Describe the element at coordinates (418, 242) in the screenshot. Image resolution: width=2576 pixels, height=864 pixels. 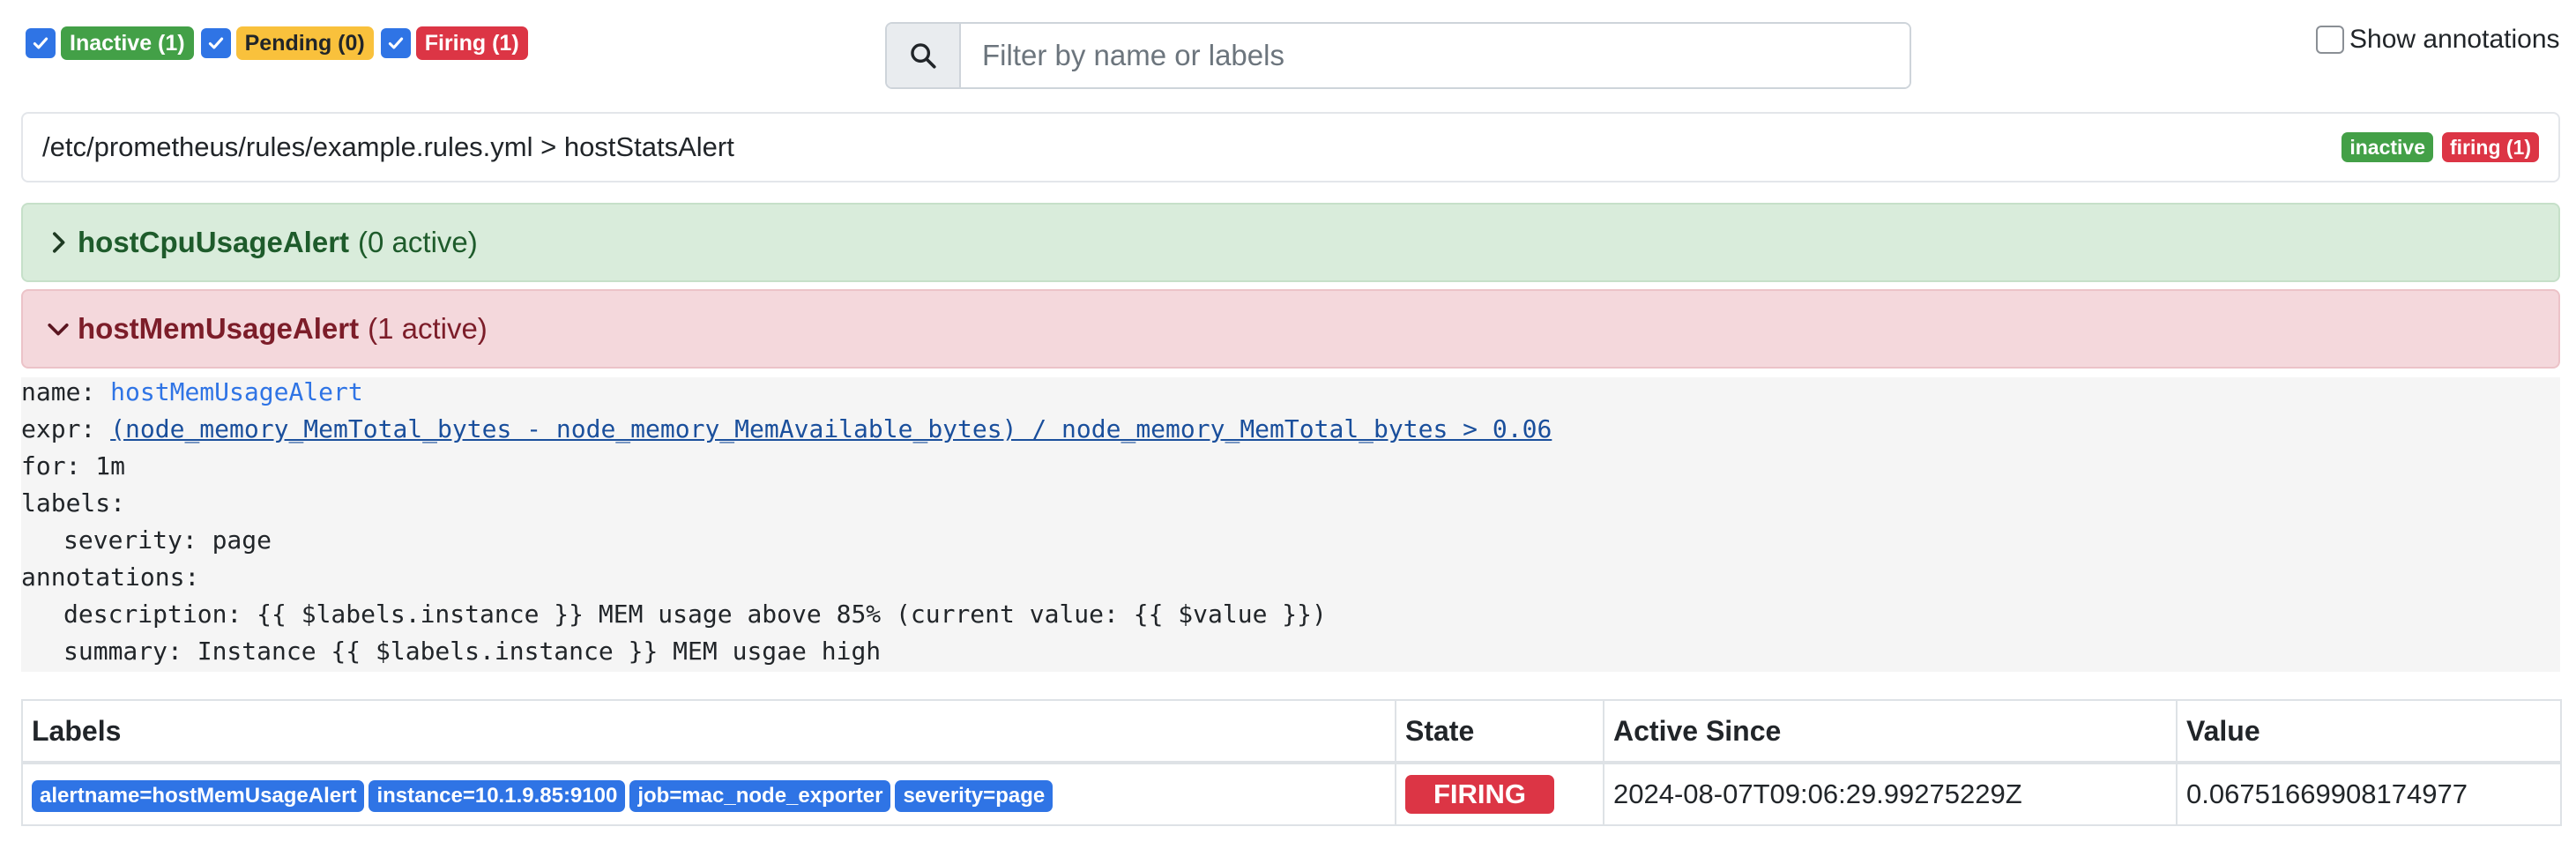
I see `rule-active-count: (0 active)` at that location.